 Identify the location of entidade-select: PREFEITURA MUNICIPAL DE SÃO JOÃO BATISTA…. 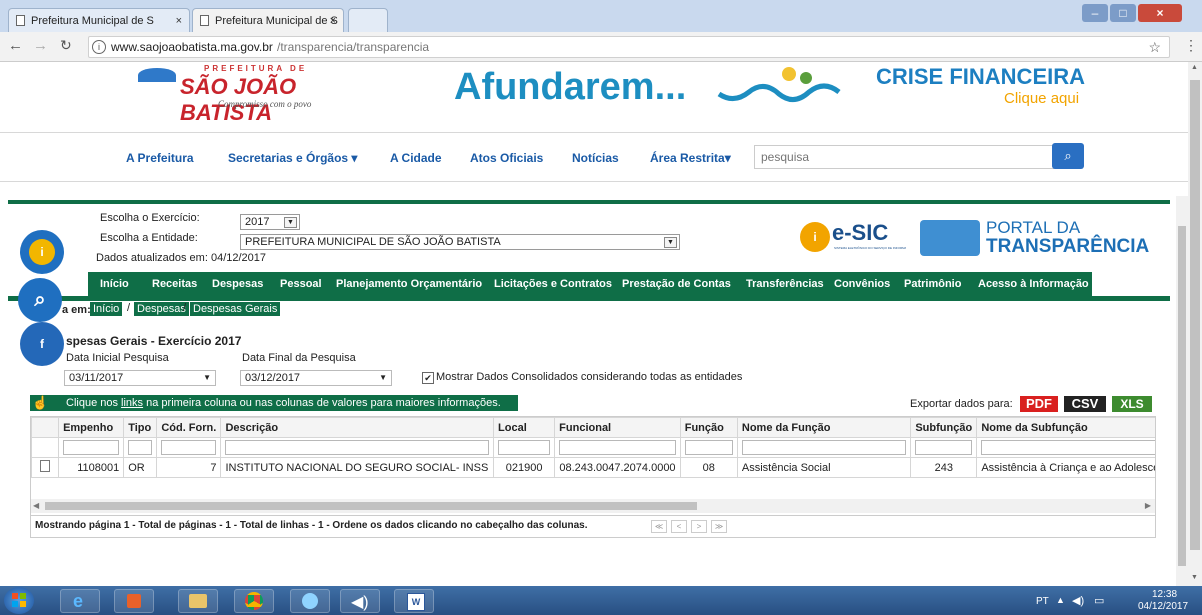
(460, 242).